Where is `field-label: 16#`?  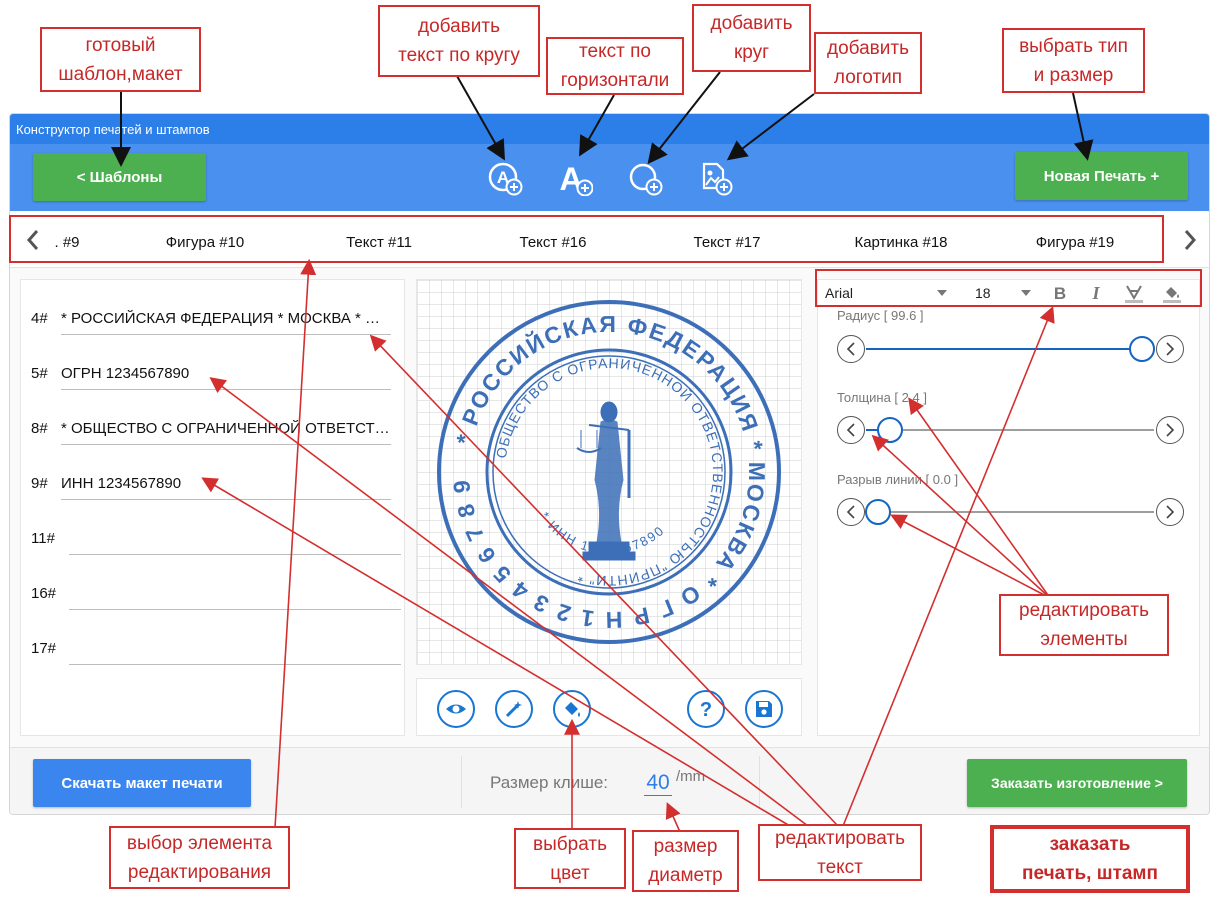
field-label: 16# is located at coordinates (44, 593).